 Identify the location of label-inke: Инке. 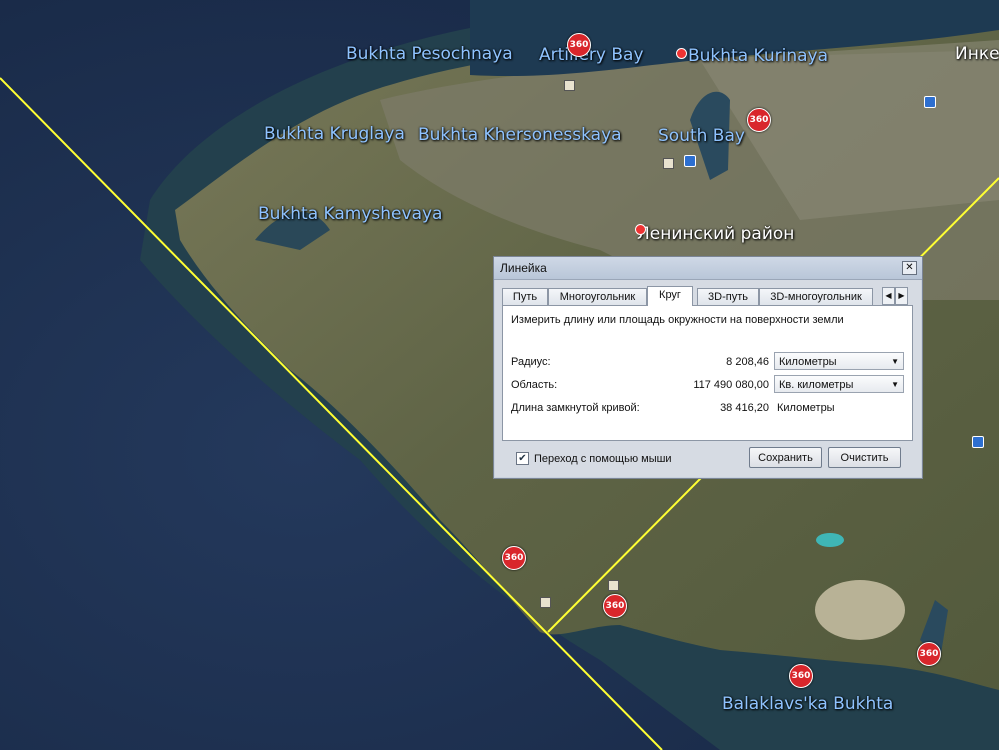
(977, 54).